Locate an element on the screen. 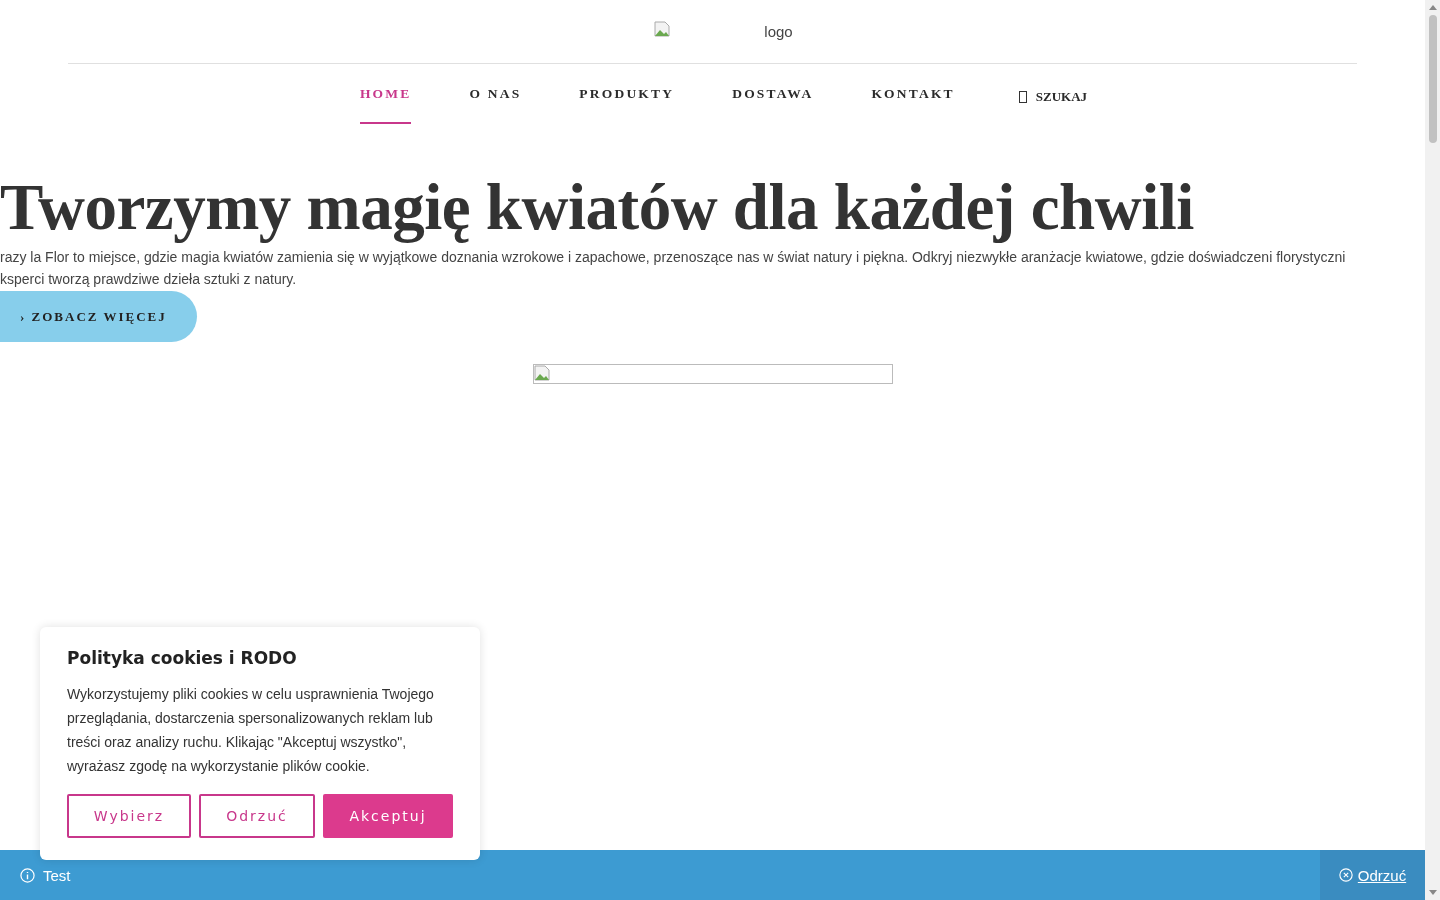  missing-glyph-icon is located at coordinates (1022, 97).